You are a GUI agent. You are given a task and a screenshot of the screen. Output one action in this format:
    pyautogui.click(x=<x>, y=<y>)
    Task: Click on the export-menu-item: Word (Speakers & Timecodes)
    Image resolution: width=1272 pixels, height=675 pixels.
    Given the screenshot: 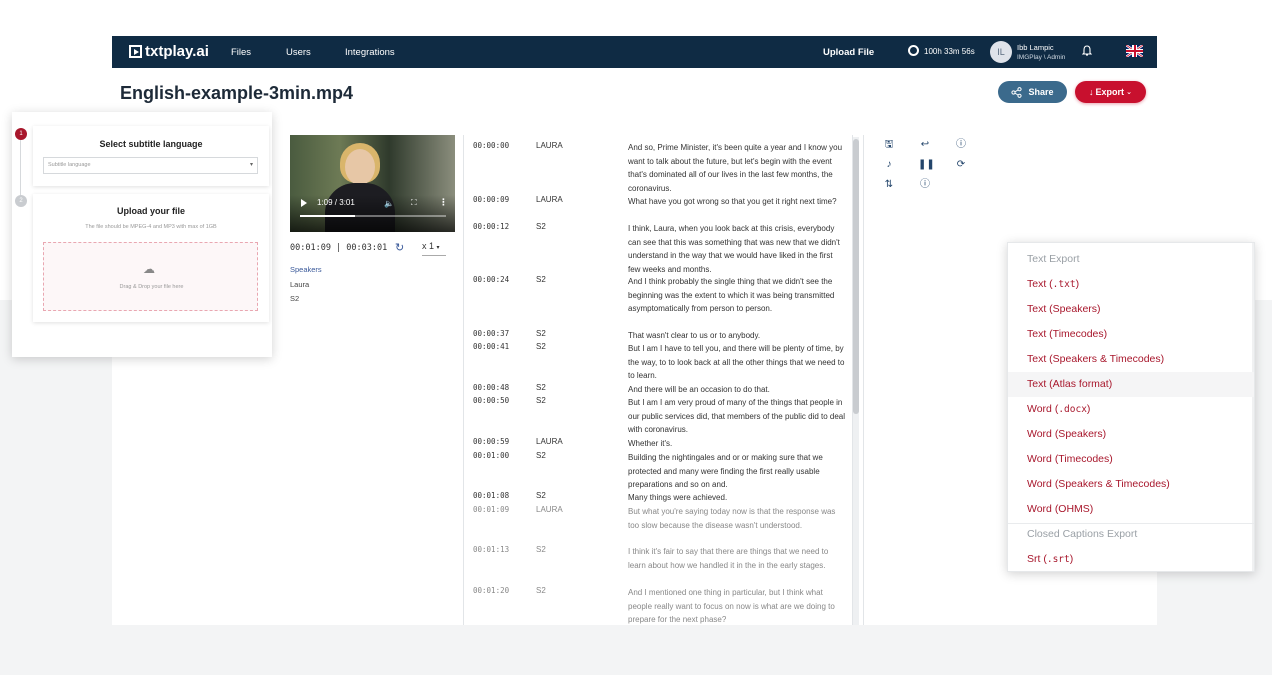 What is the action you would take?
    pyautogui.click(x=1131, y=484)
    